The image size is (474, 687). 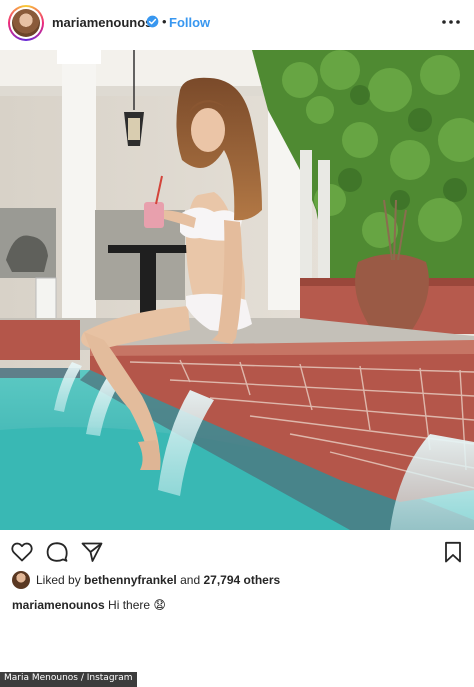 I want to click on heart-icon, so click(x=22, y=552).